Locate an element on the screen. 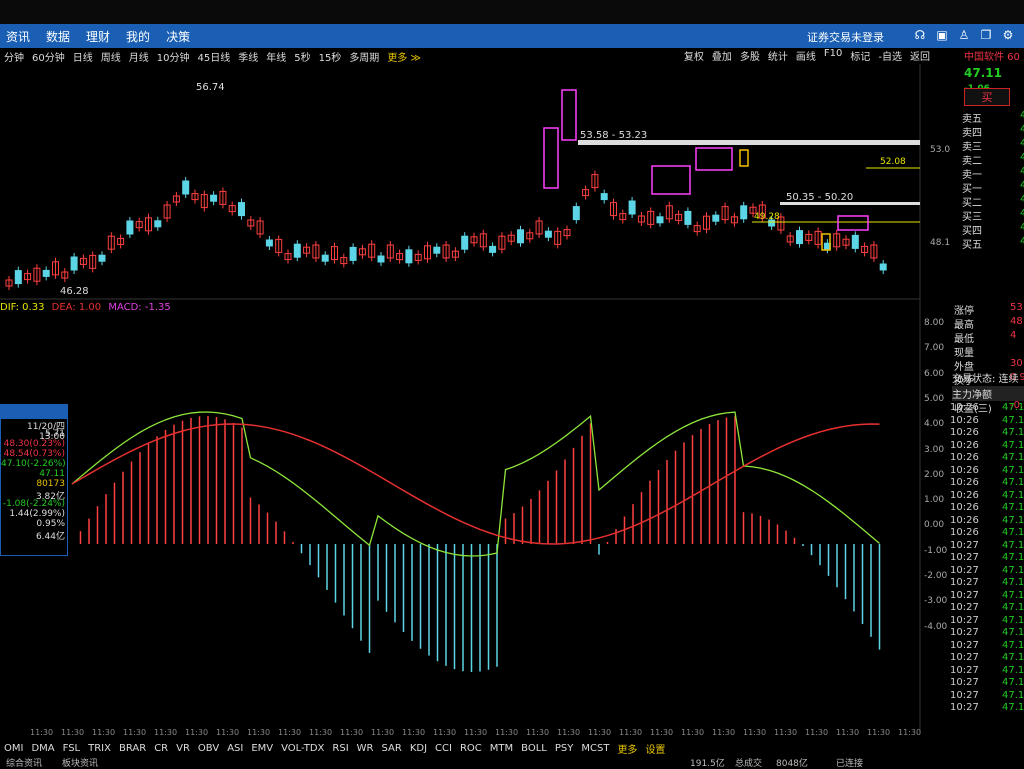  tool-mark: 标记 is located at coordinates (860, 55).